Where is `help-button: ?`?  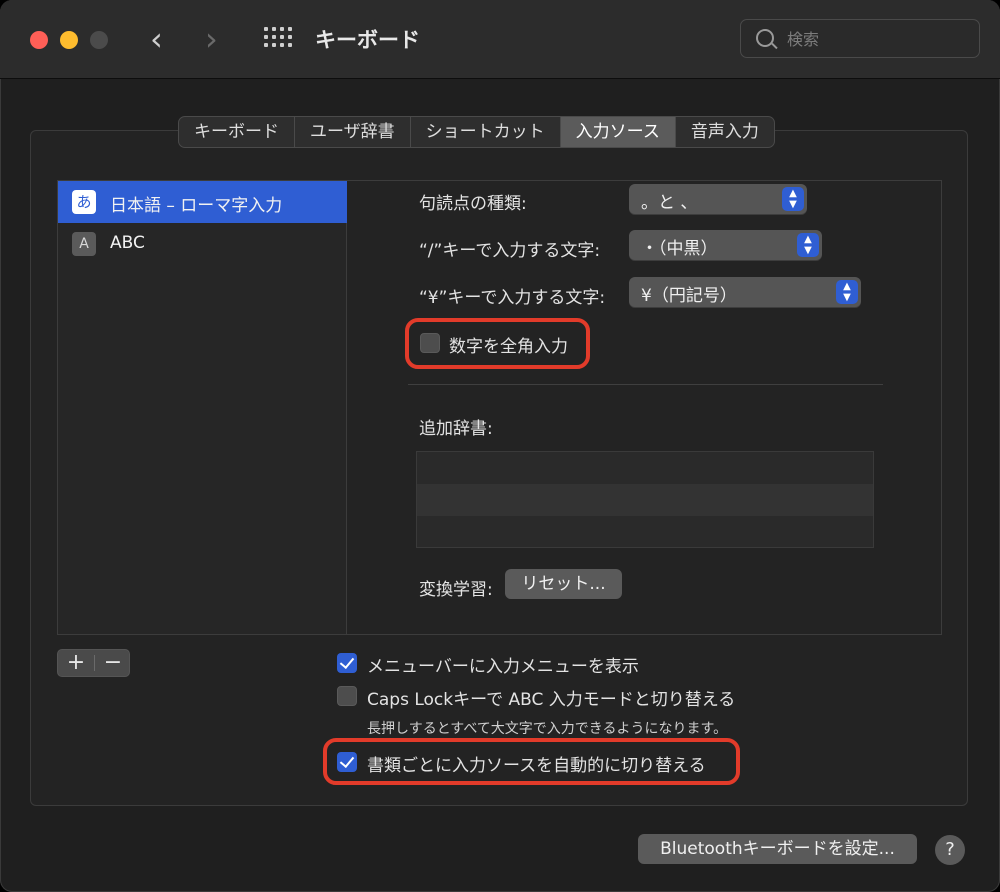 help-button: ? is located at coordinates (950, 850).